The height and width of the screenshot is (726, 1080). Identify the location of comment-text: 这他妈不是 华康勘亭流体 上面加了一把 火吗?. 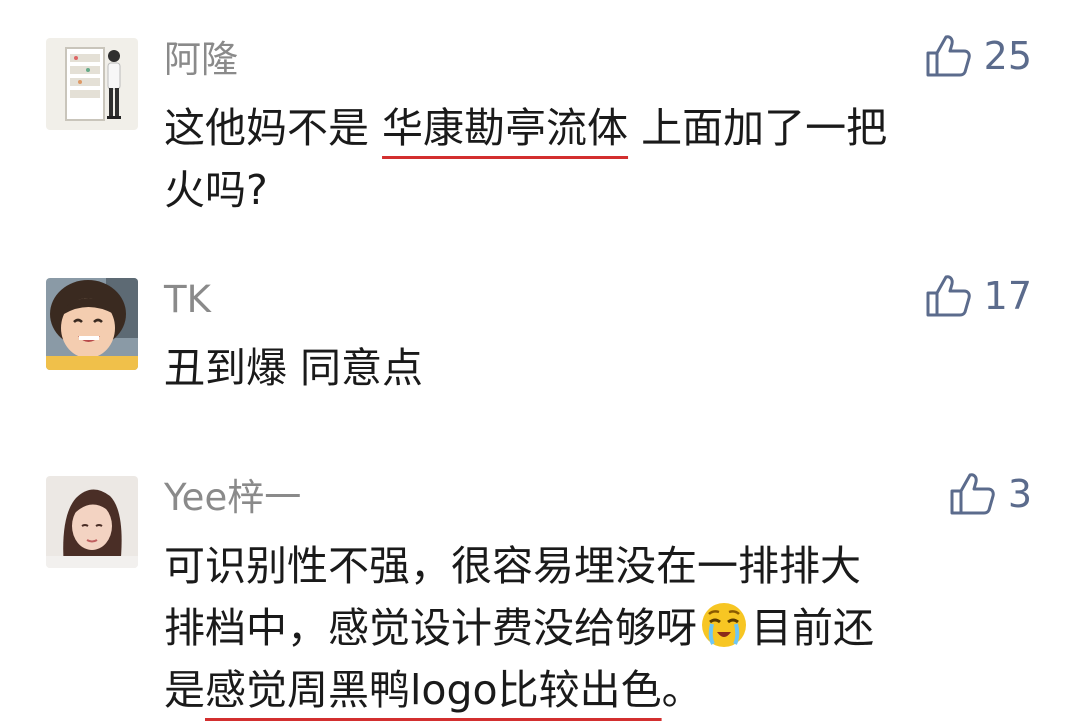
(525, 159).